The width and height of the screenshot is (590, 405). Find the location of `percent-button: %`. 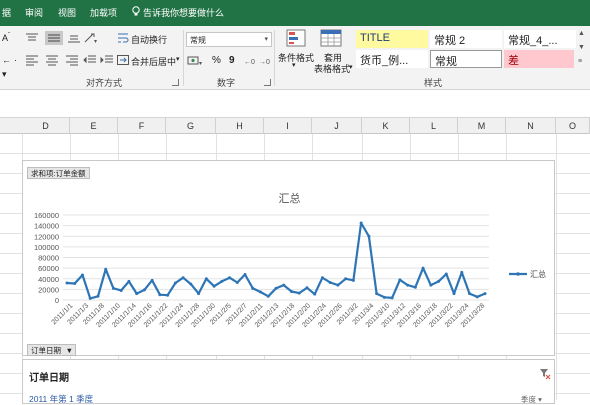

percent-button: % is located at coordinates (216, 60).